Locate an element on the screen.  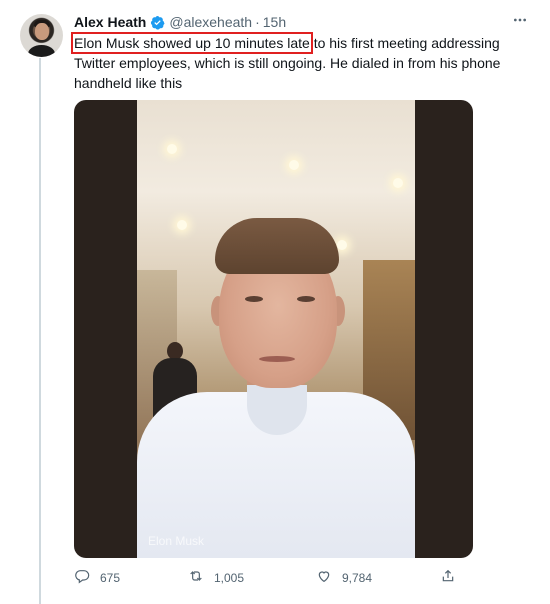
tweet-actions: 675 1,005 9,784 is located at coordinates (274, 578).